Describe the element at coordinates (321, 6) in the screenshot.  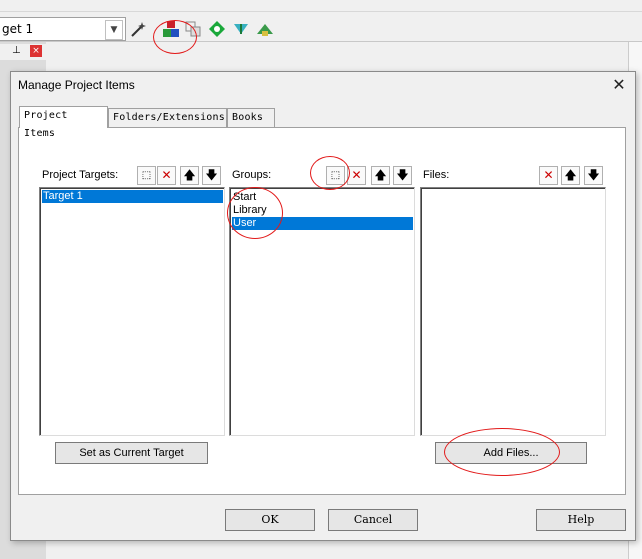
I see `ide-toolbar-top` at that location.